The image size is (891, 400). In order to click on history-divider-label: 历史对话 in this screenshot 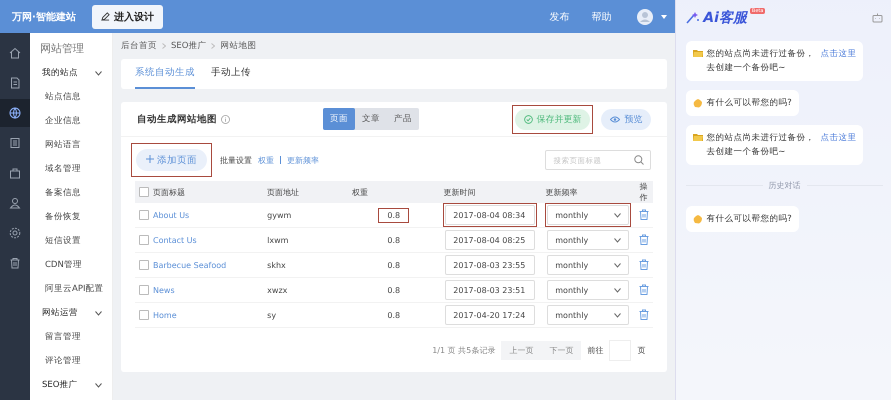, I will do `click(784, 185)`.